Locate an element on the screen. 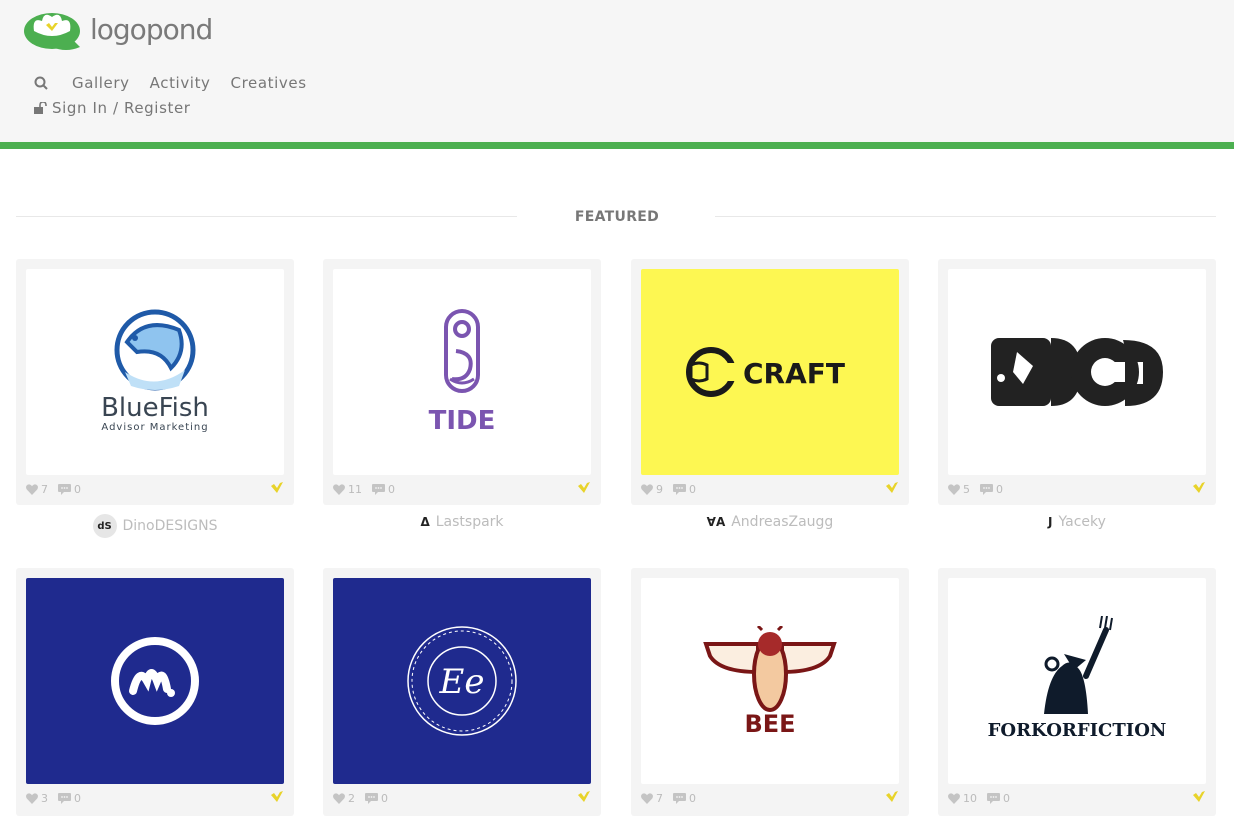  divider-right is located at coordinates (965, 216).